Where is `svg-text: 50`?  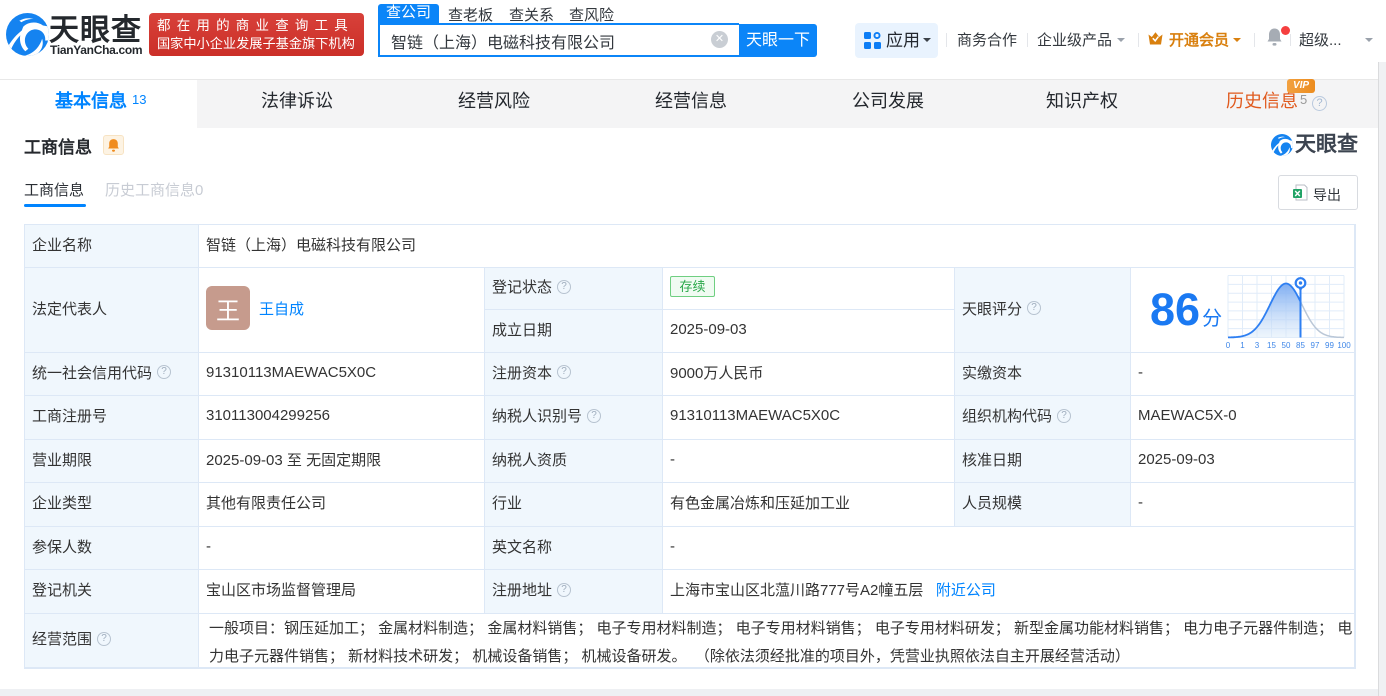 svg-text: 50 is located at coordinates (1286, 345).